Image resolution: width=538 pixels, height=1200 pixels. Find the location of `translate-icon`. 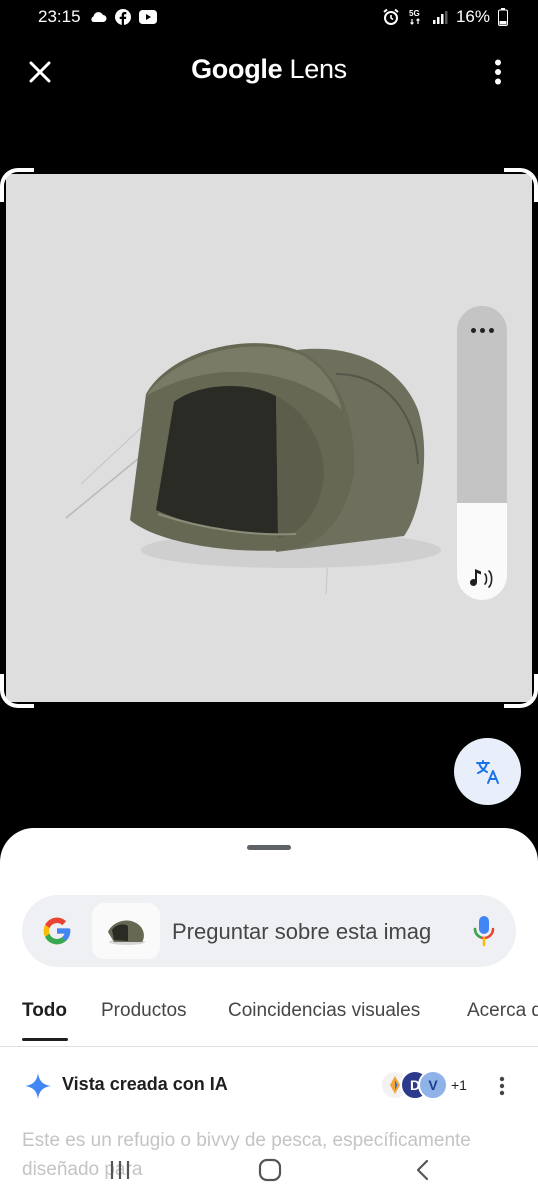

translate-icon is located at coordinates (487, 771).